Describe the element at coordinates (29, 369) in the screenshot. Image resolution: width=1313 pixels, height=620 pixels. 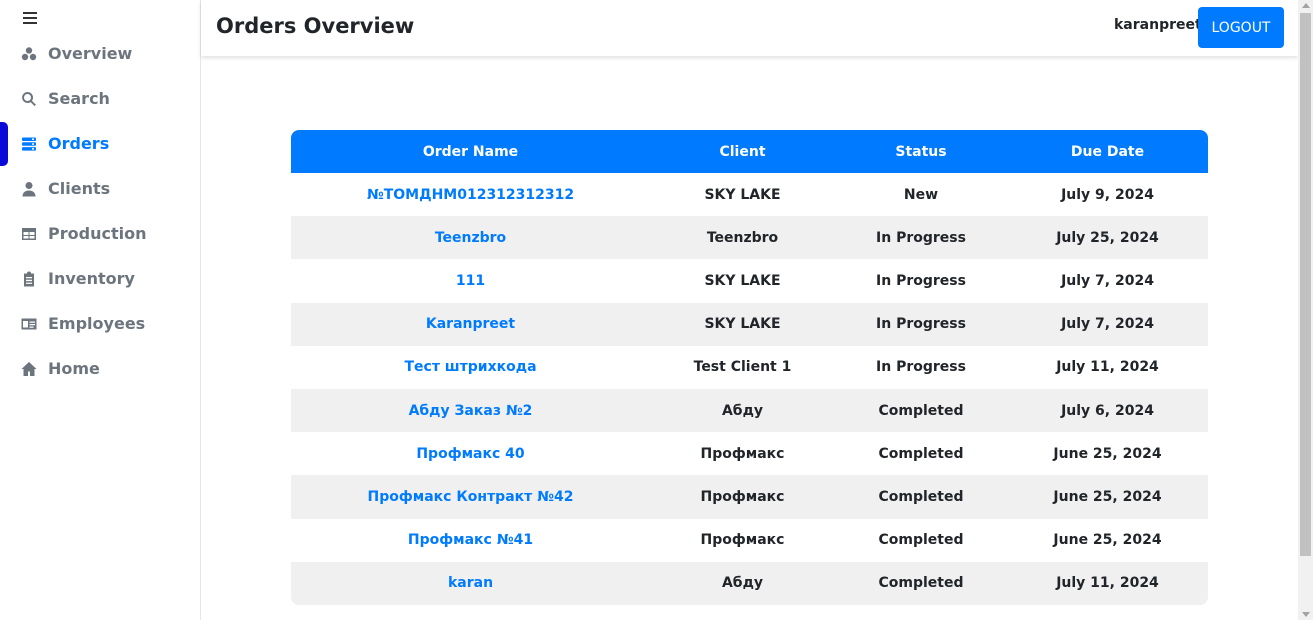
I see `home-icon` at that location.